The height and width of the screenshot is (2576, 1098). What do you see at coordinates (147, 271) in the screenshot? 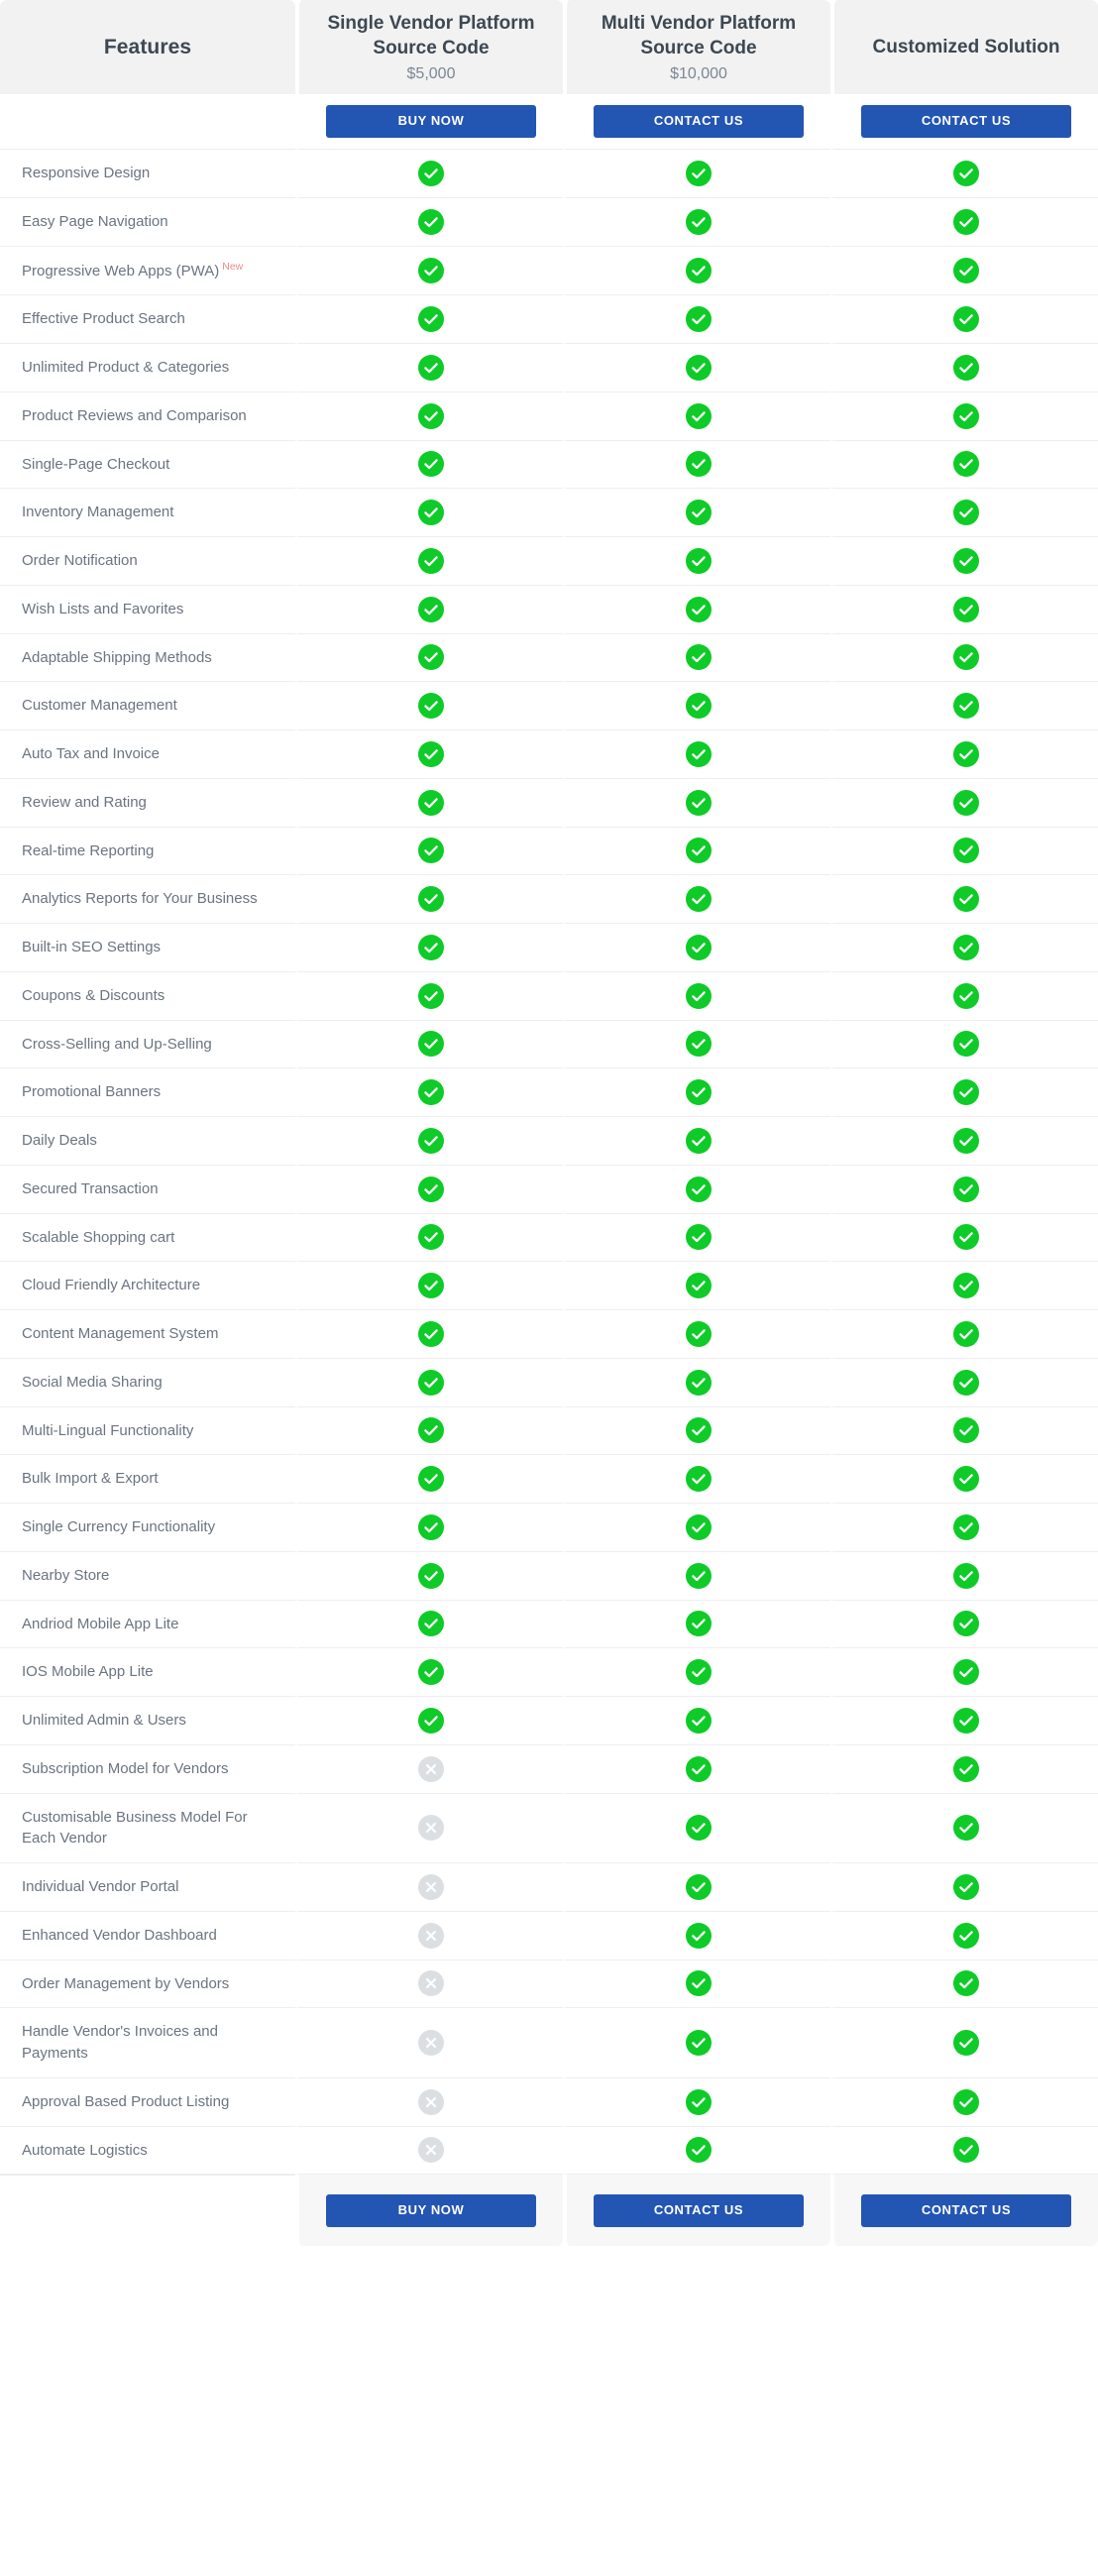
I see `feature-label-cell-2: Progressive Web Apps (PWA) New` at bounding box center [147, 271].